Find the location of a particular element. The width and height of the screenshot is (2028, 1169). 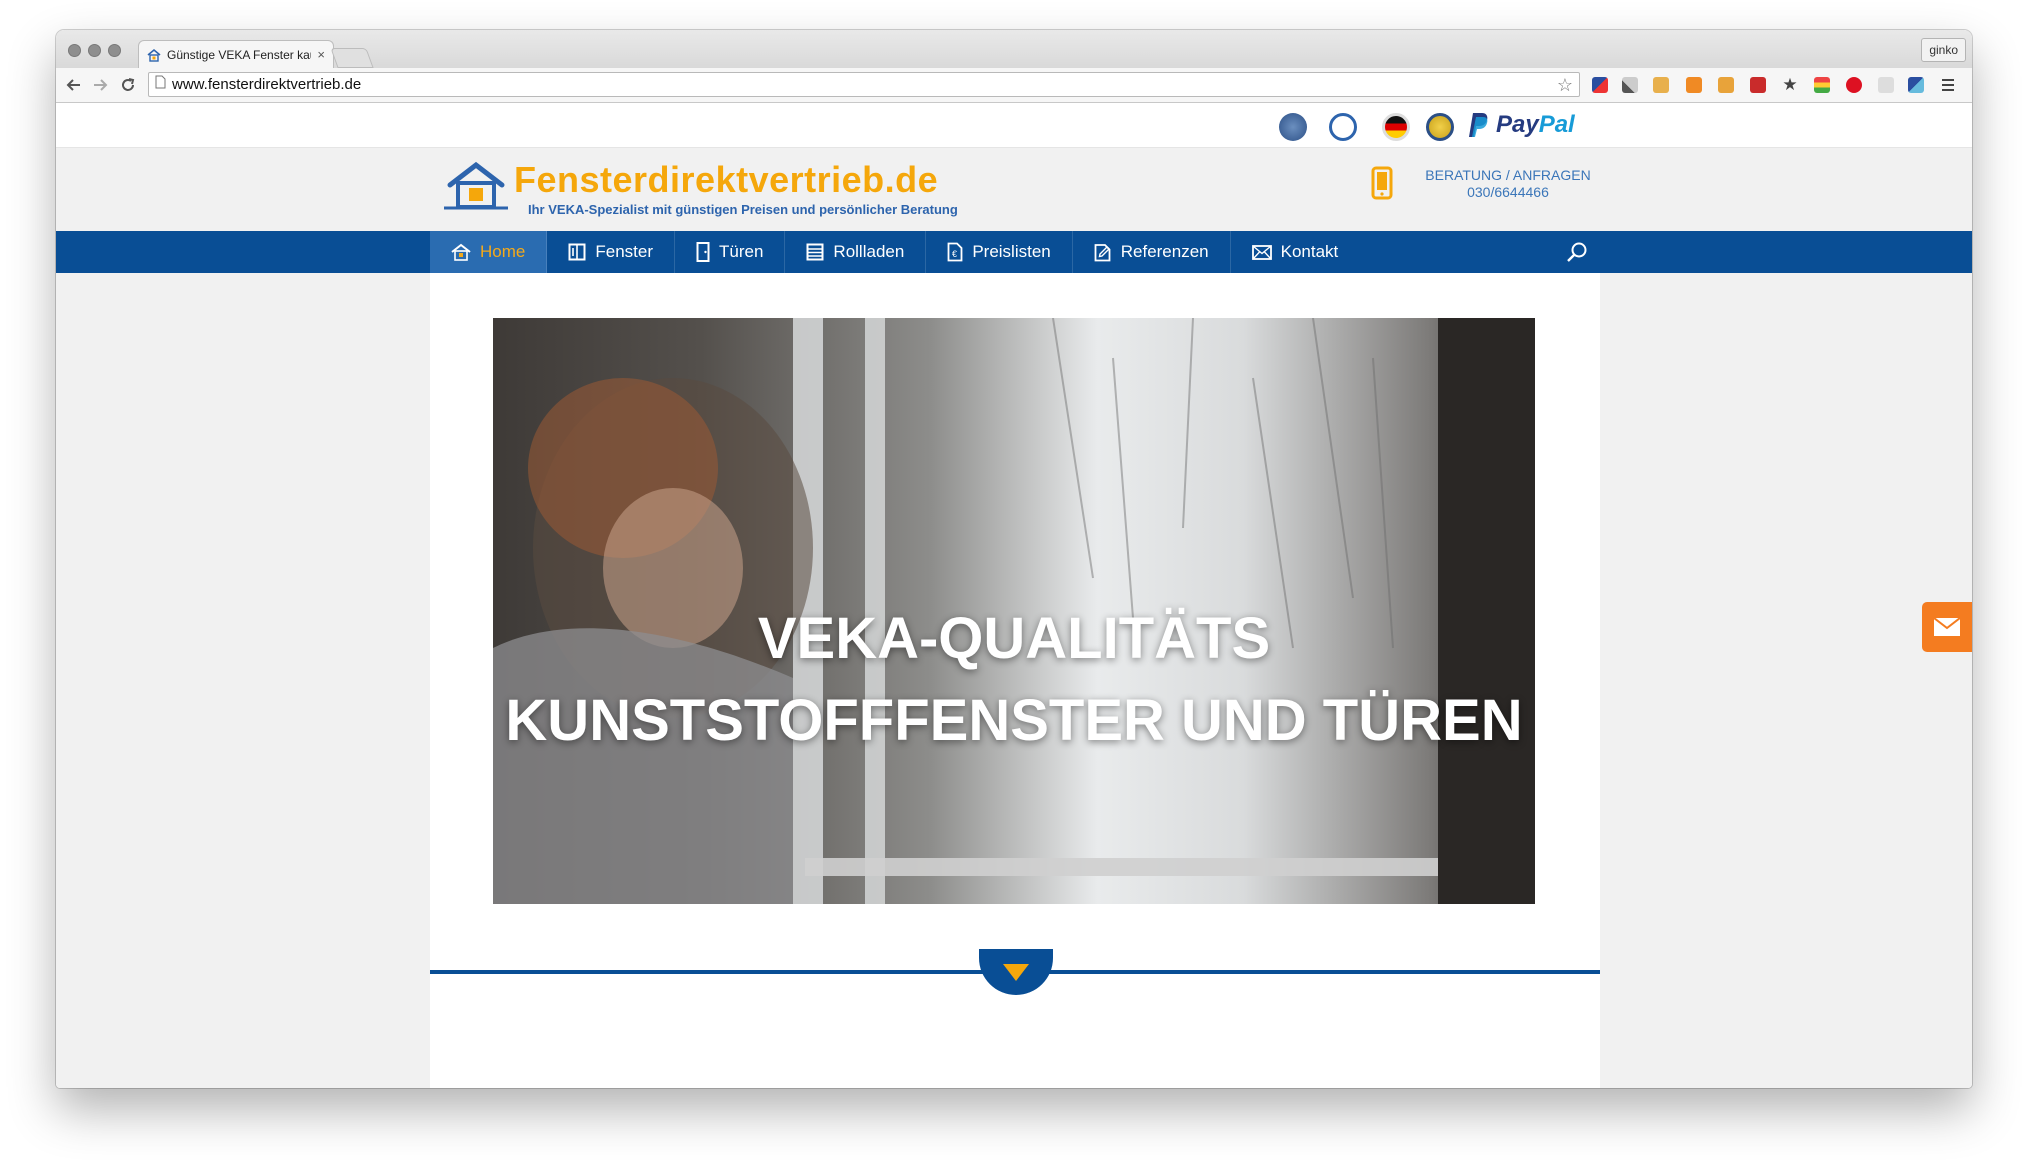

minimize-window-button is located at coordinates (94, 50).